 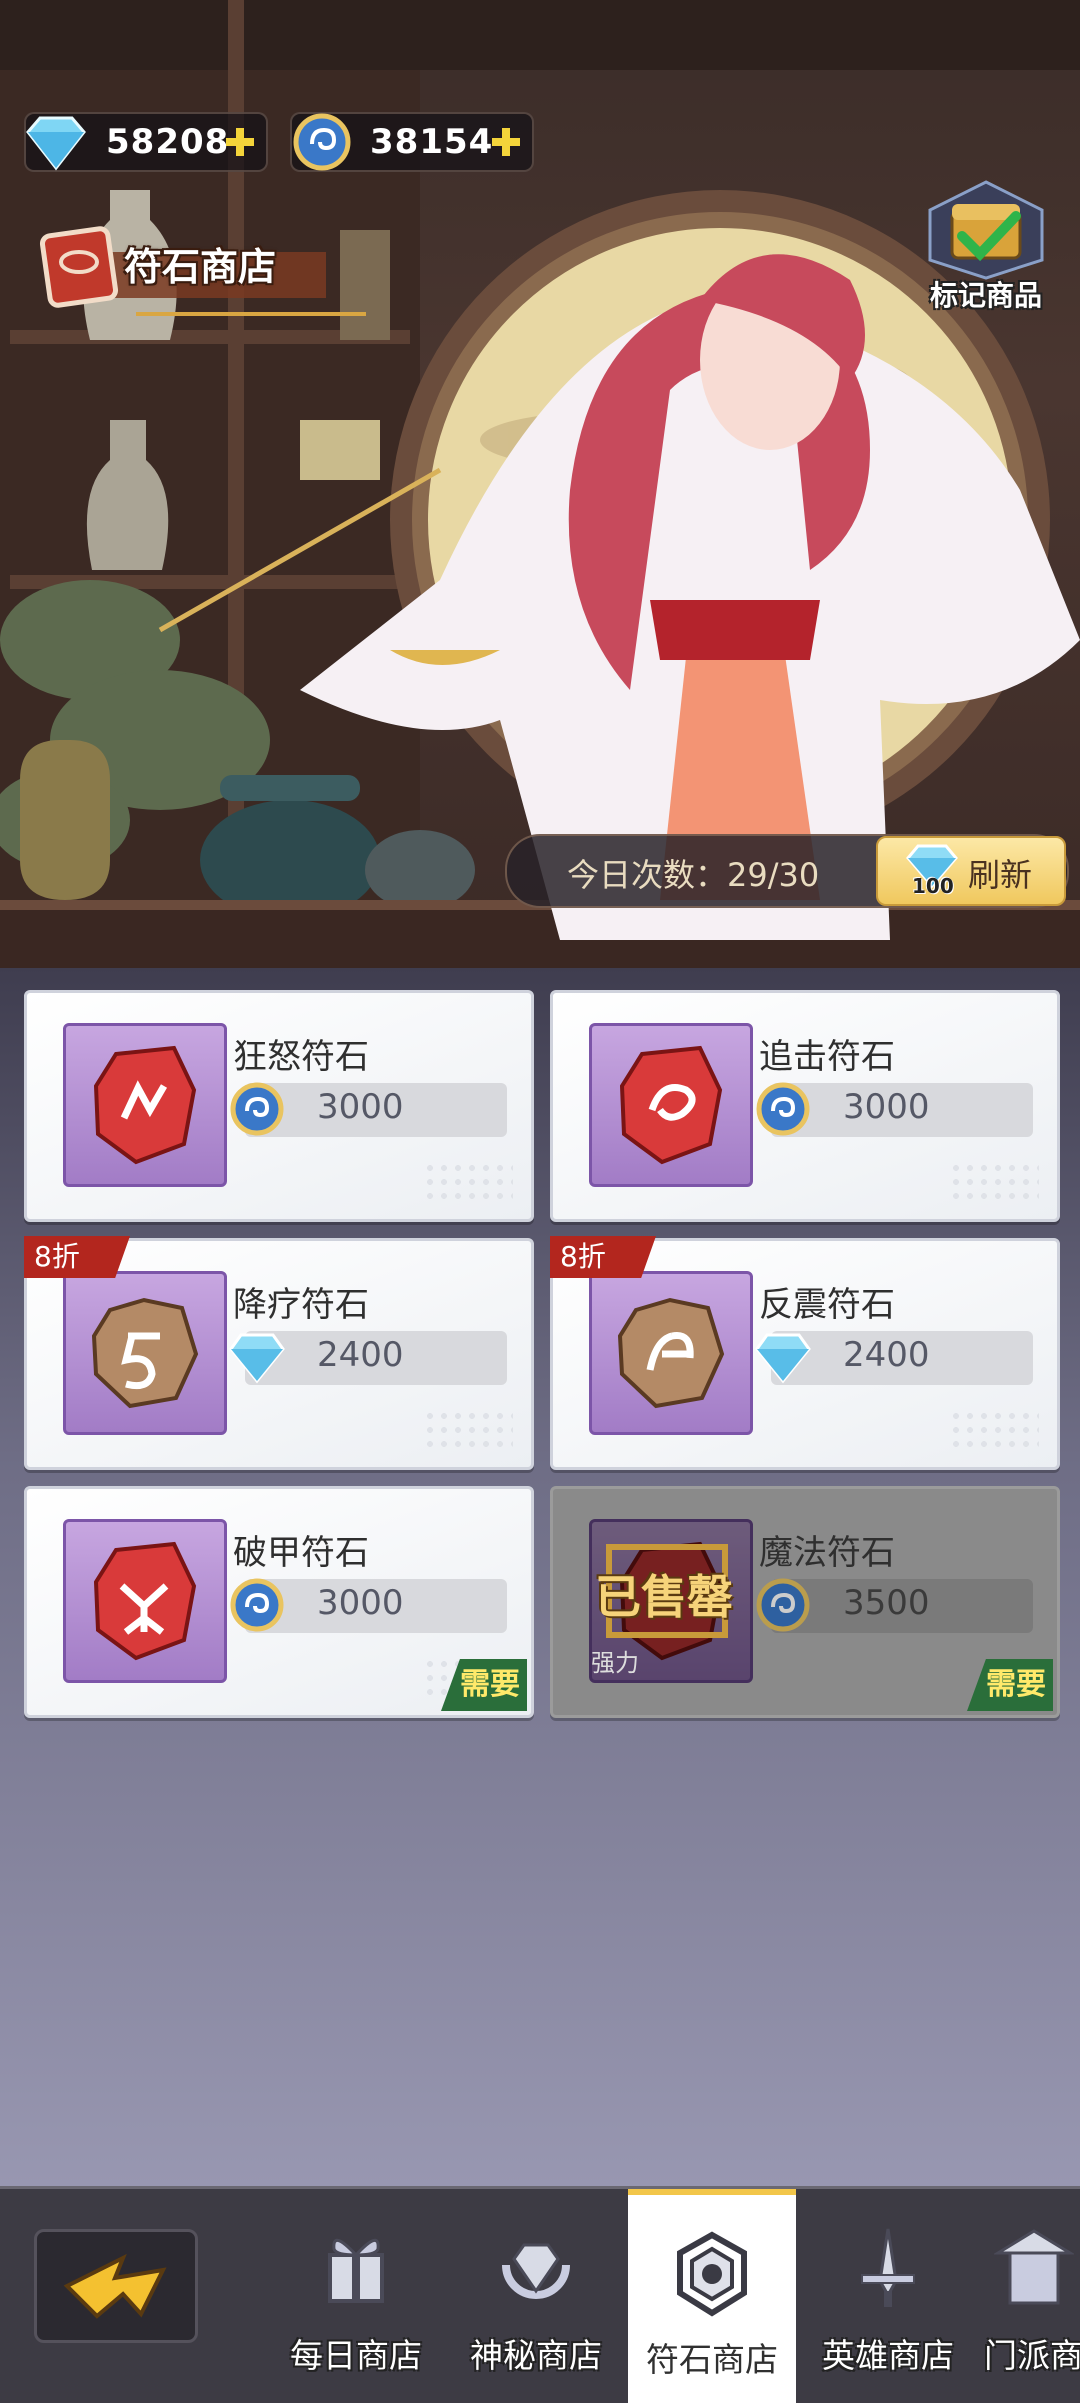 I want to click on tab-label: 每日商店, so click(x=356, y=2355).